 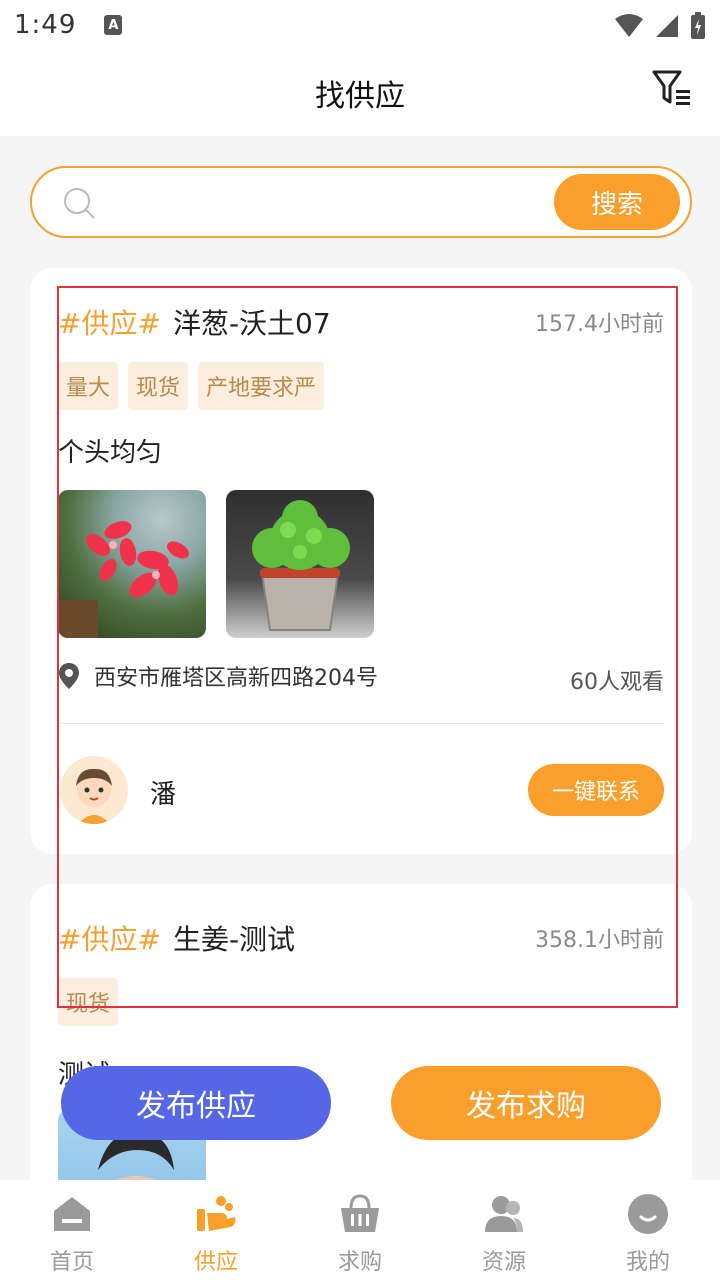 What do you see at coordinates (327, 202) in the screenshot?
I see `search-input` at bounding box center [327, 202].